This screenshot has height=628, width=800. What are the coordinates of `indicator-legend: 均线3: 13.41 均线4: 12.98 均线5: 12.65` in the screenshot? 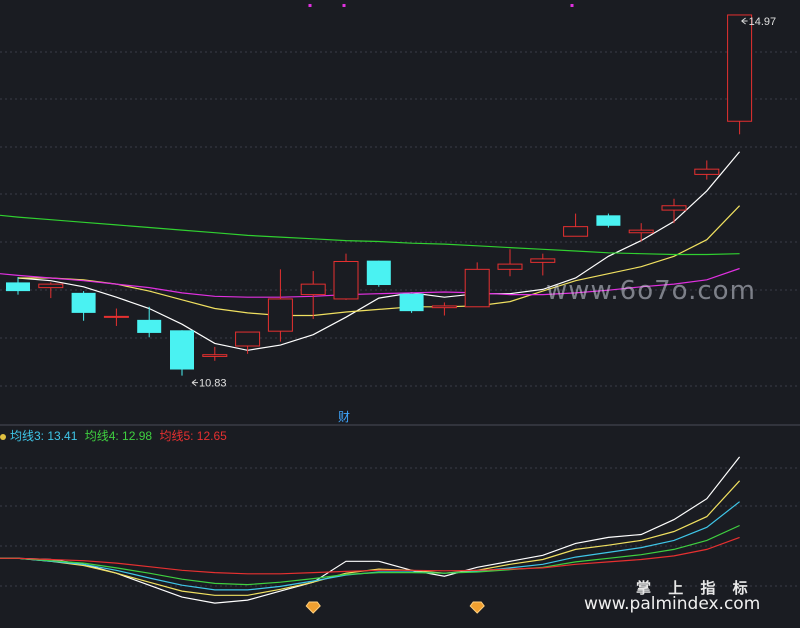 It's located at (115, 435).